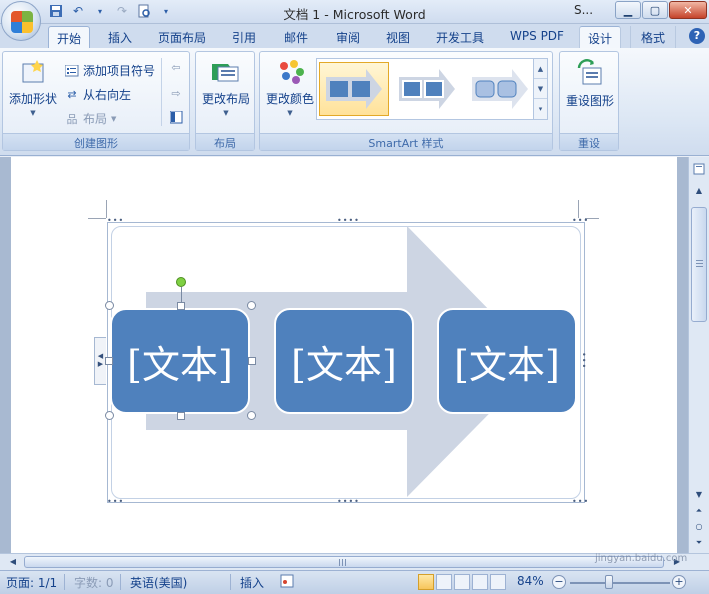 Image resolution: width=709 pixels, height=594 pixels. I want to click on web-layout-view-button, so click(462, 582).